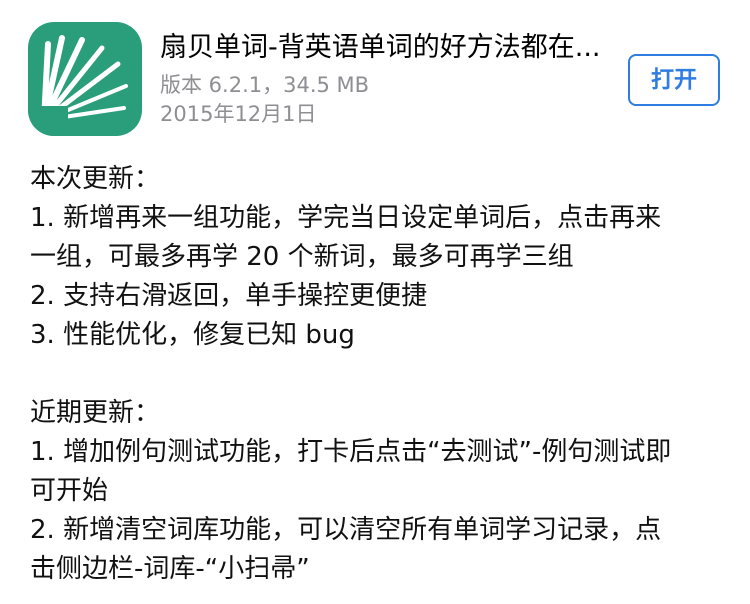  I want to click on shanbay-logo-graphic, so click(85, 79).